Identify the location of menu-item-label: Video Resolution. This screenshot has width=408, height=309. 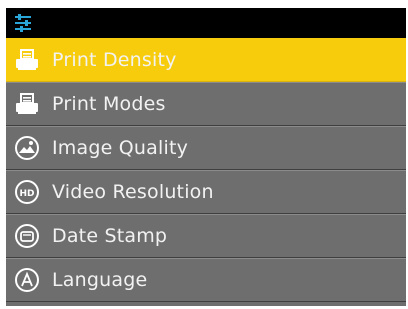
(133, 192).